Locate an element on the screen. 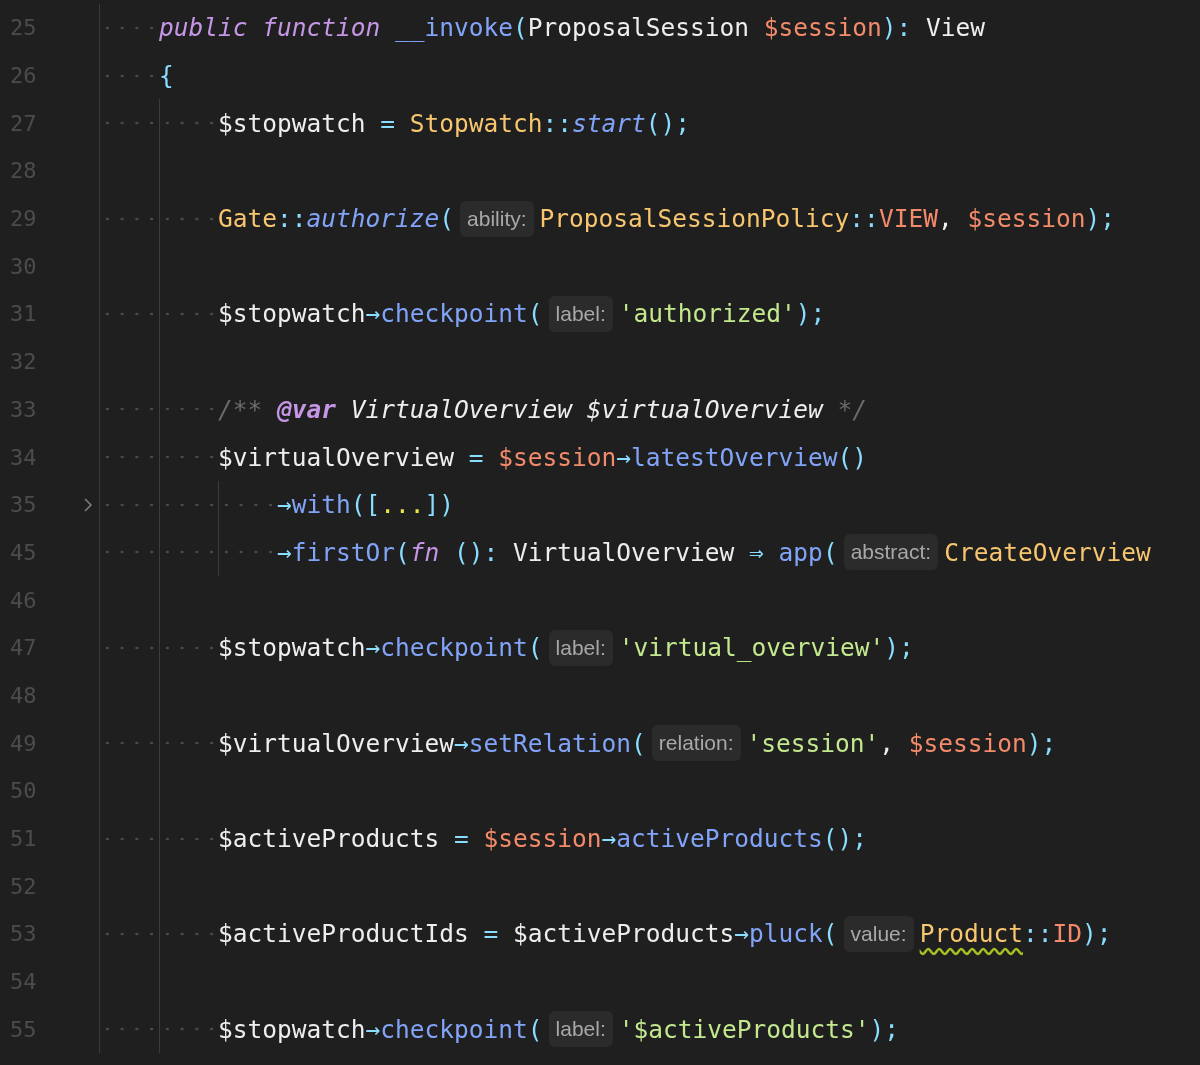  method-name: setRelation is located at coordinates (550, 743).